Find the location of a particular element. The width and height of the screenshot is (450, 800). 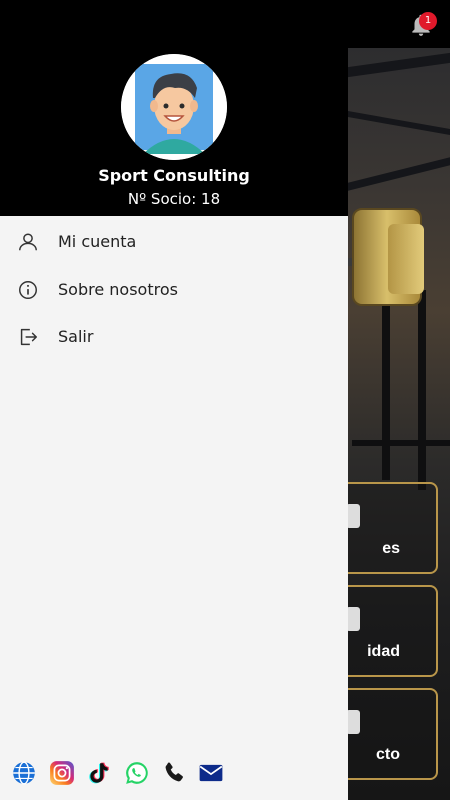

social-links is located at coordinates (174, 772).